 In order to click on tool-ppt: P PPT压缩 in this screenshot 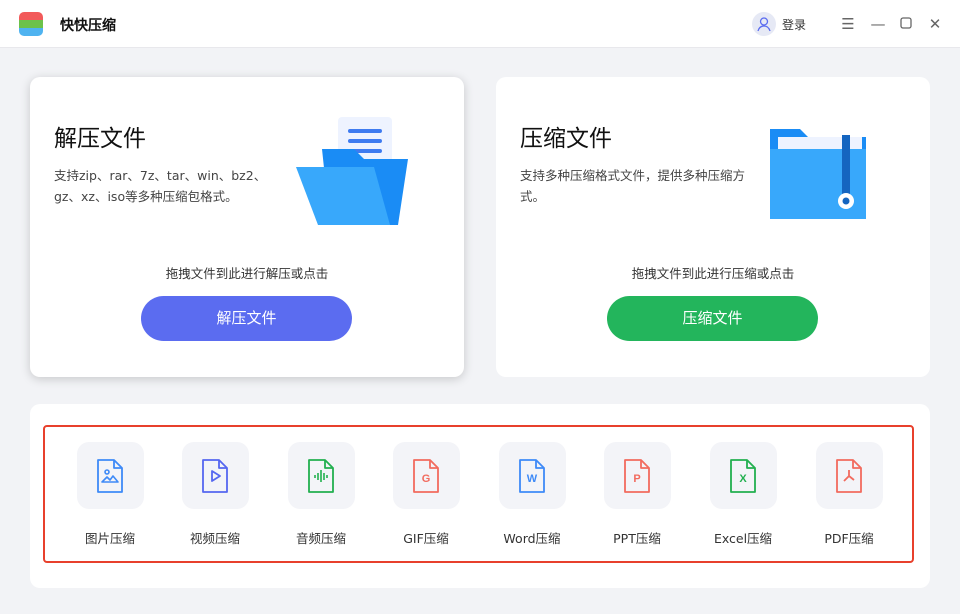, I will do `click(637, 494)`.